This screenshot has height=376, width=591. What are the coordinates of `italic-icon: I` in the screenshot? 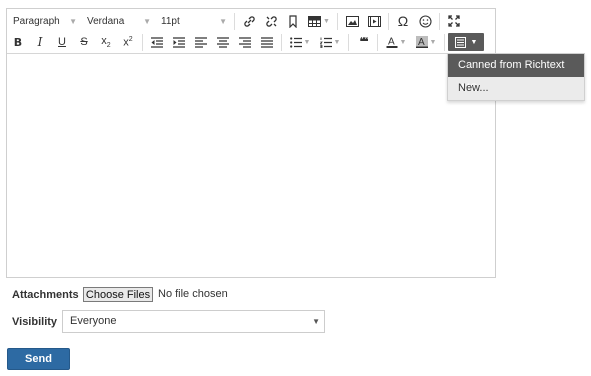 It's located at (40, 42).